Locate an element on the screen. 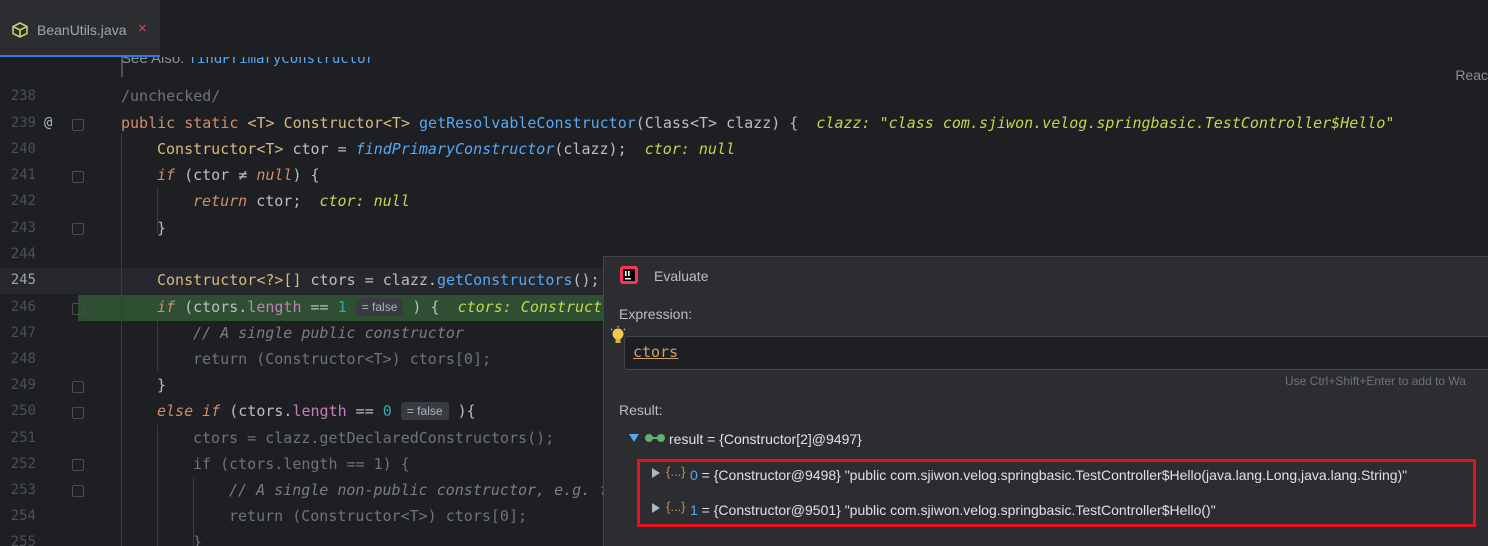 This screenshot has width=1488, height=546. expression-label: Expression: is located at coordinates (656, 314).